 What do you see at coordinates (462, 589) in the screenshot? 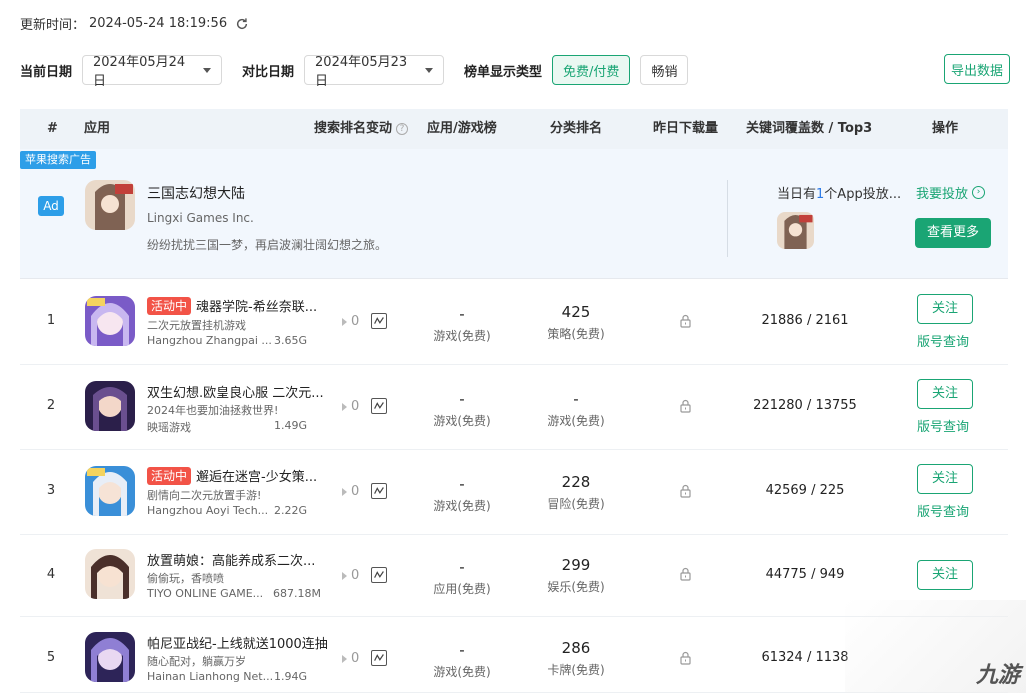
I see `app-game-type: 应用(免费)` at bounding box center [462, 589].